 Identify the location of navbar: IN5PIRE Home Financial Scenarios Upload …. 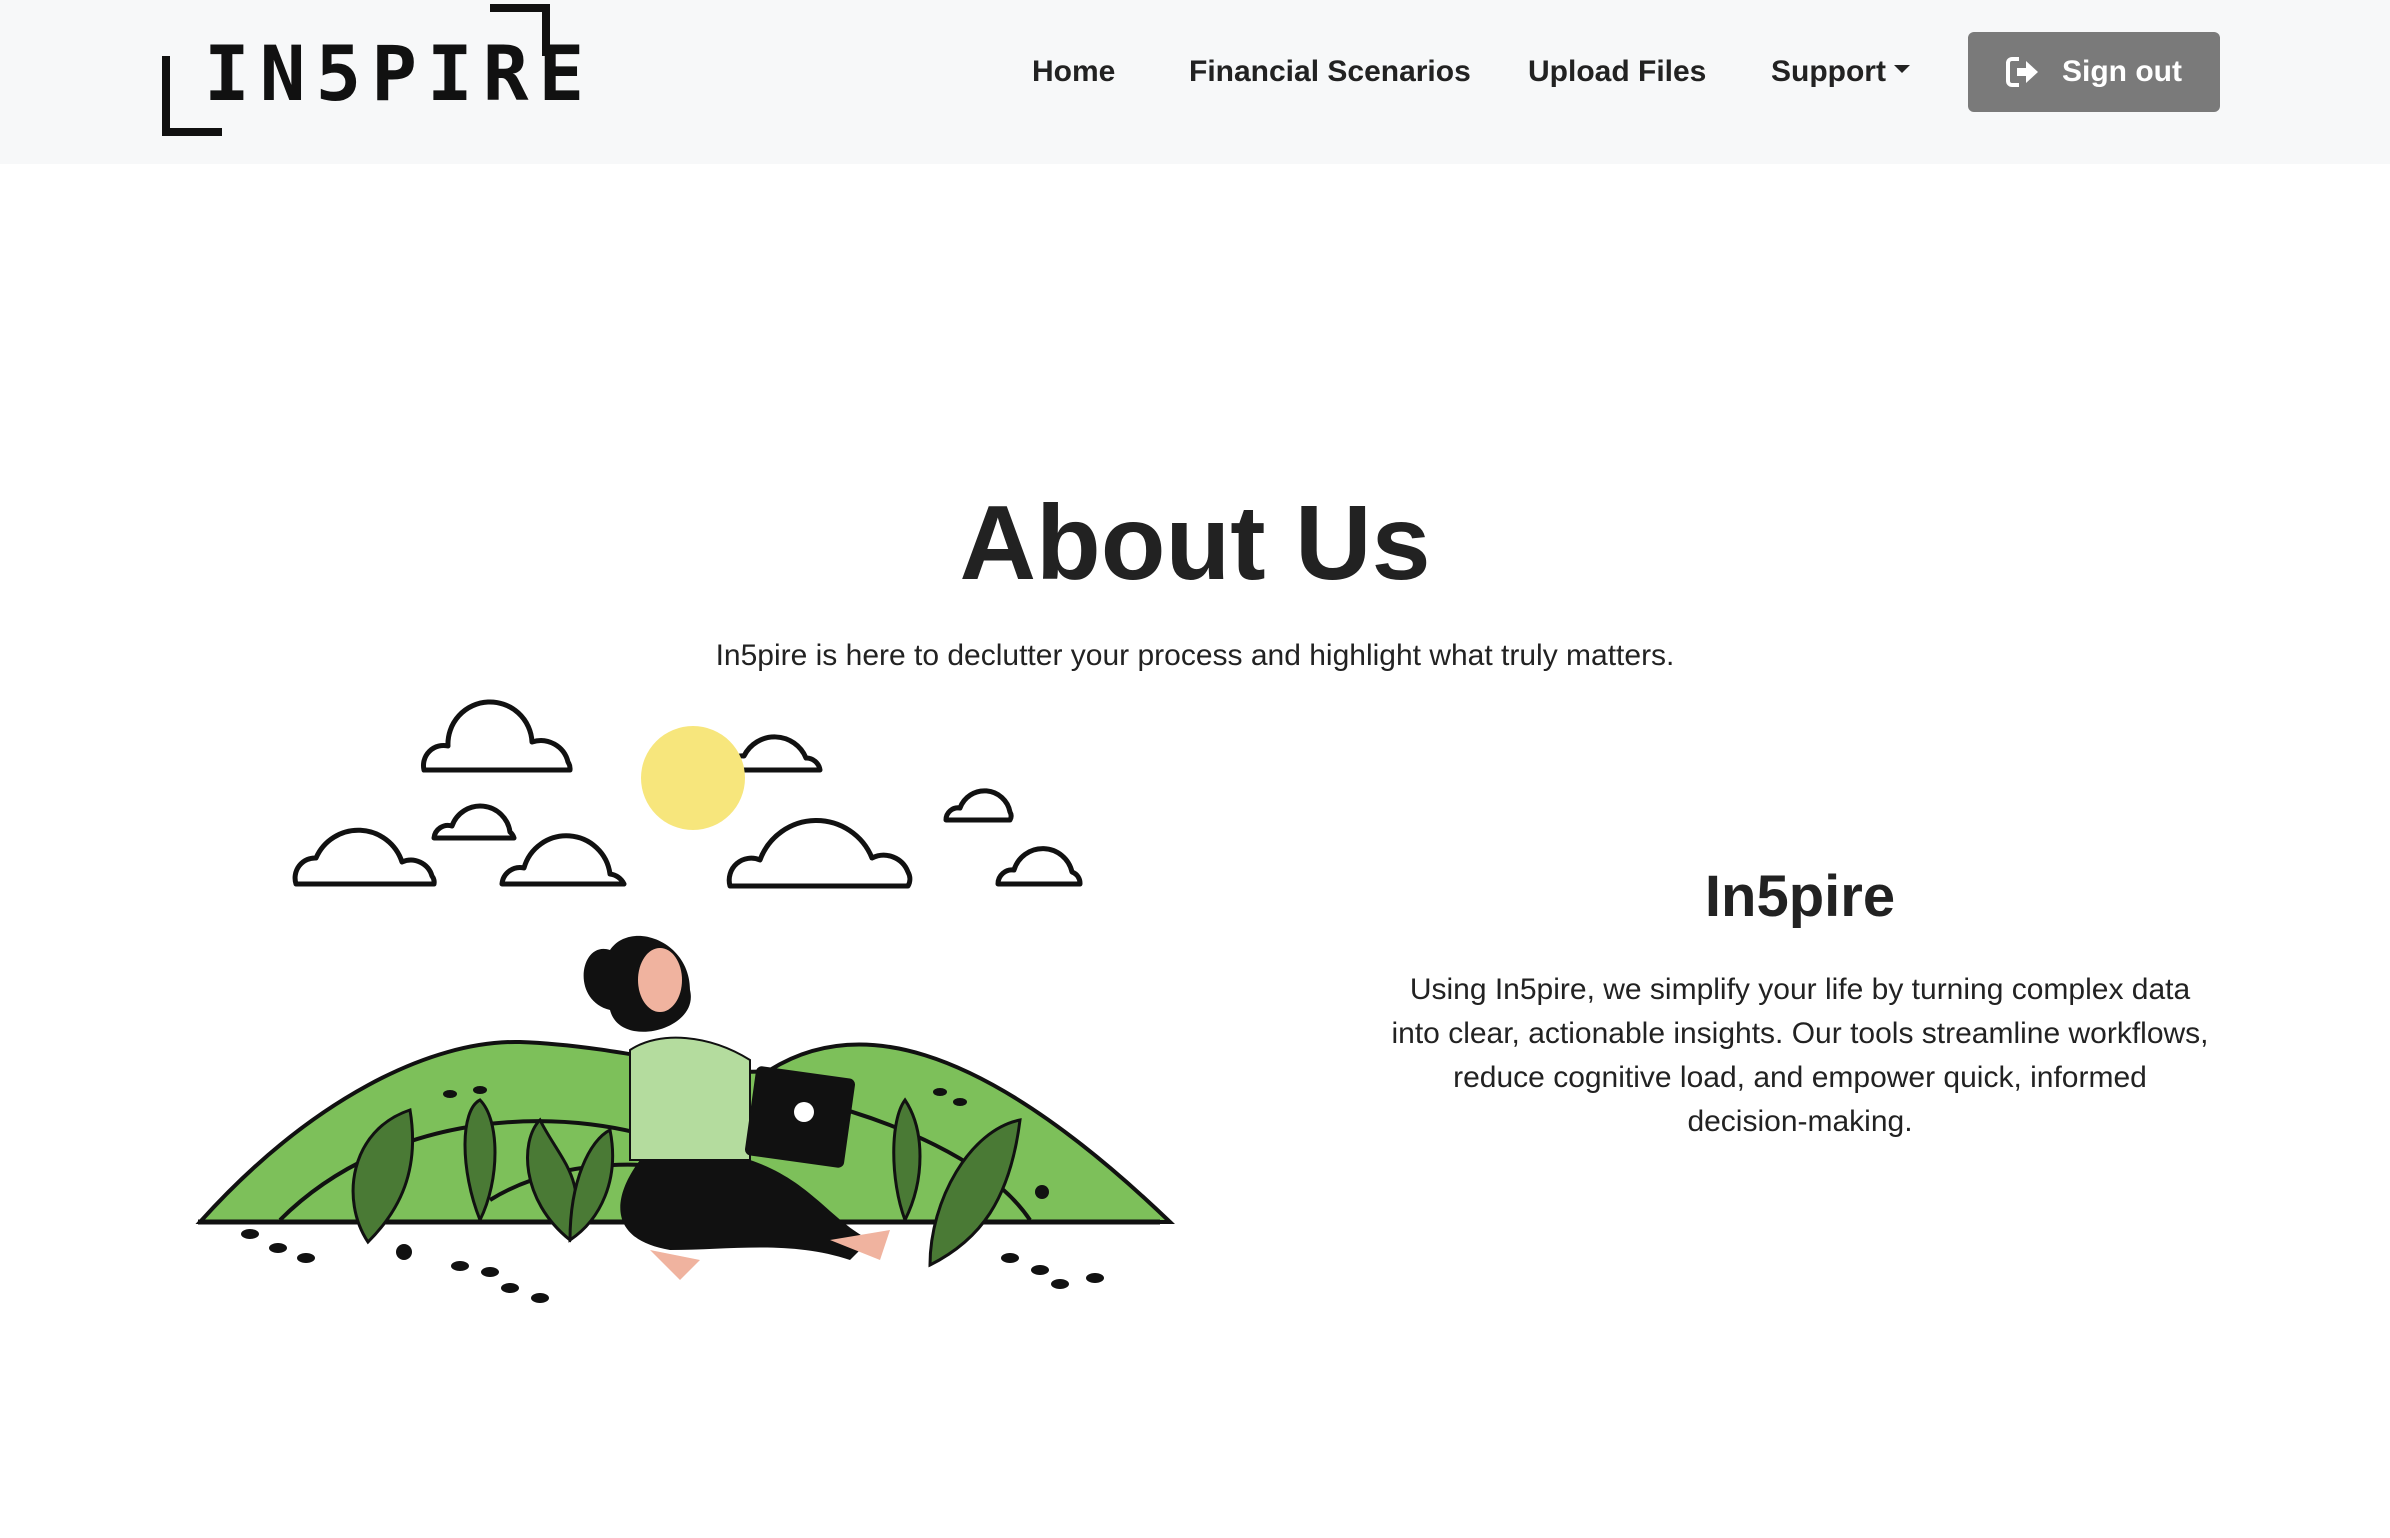
(1195, 82).